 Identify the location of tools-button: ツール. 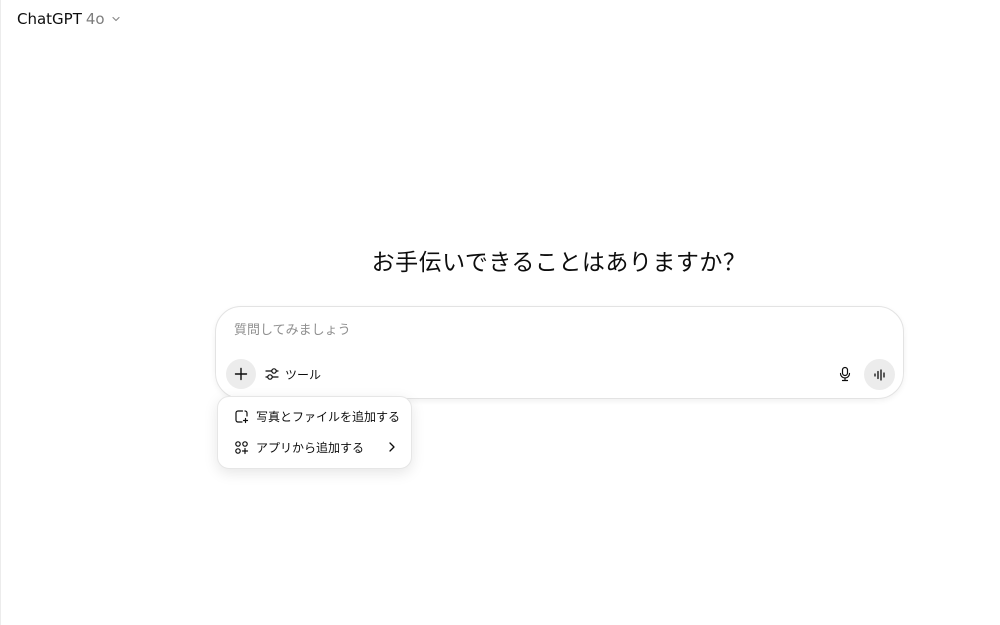
(292, 374).